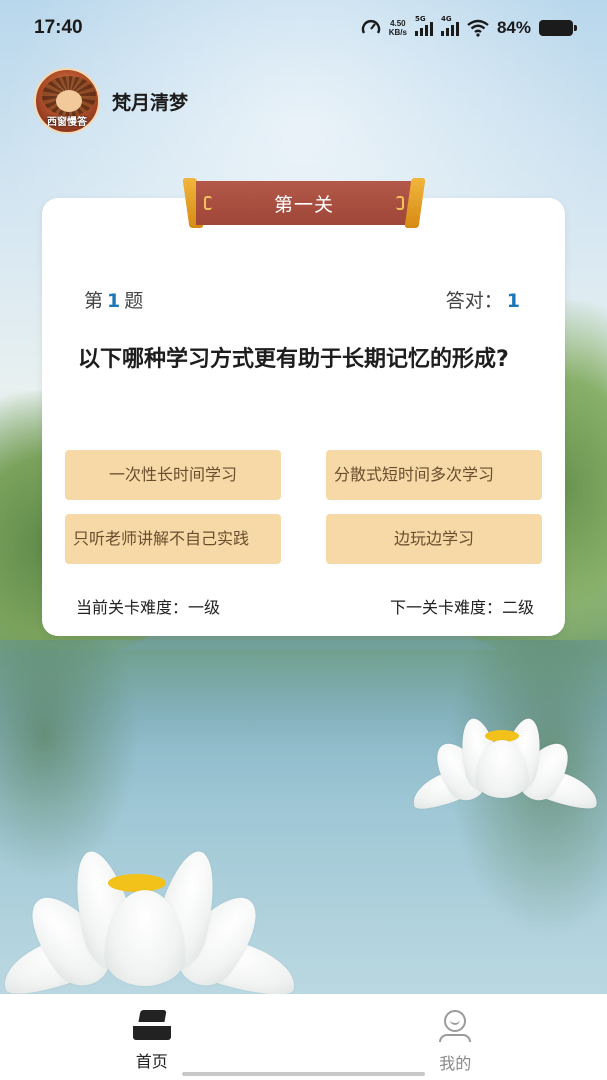 The height and width of the screenshot is (1080, 607). I want to click on signal-4g-icon: 4G, so click(449, 25).